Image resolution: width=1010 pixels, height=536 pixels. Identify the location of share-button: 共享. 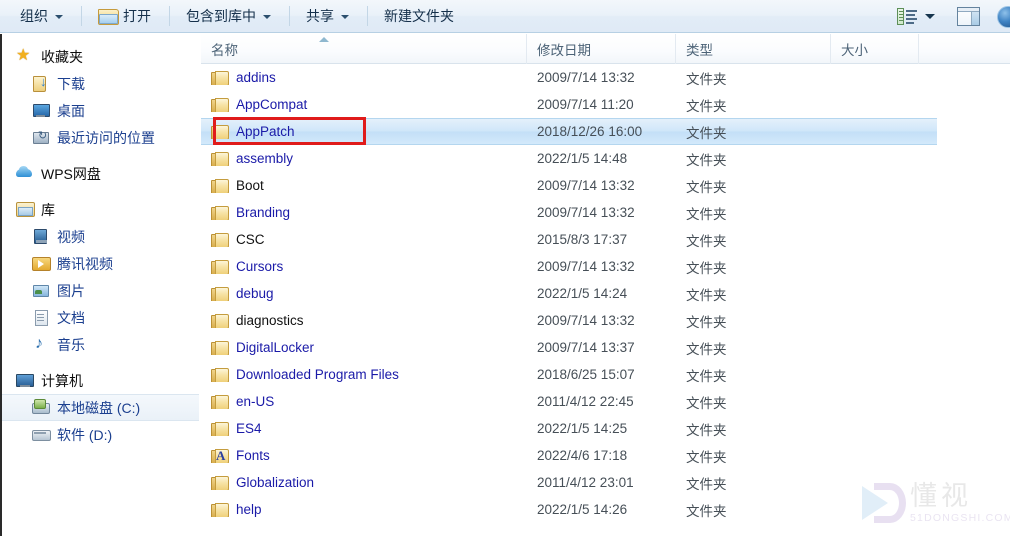
(327, 16).